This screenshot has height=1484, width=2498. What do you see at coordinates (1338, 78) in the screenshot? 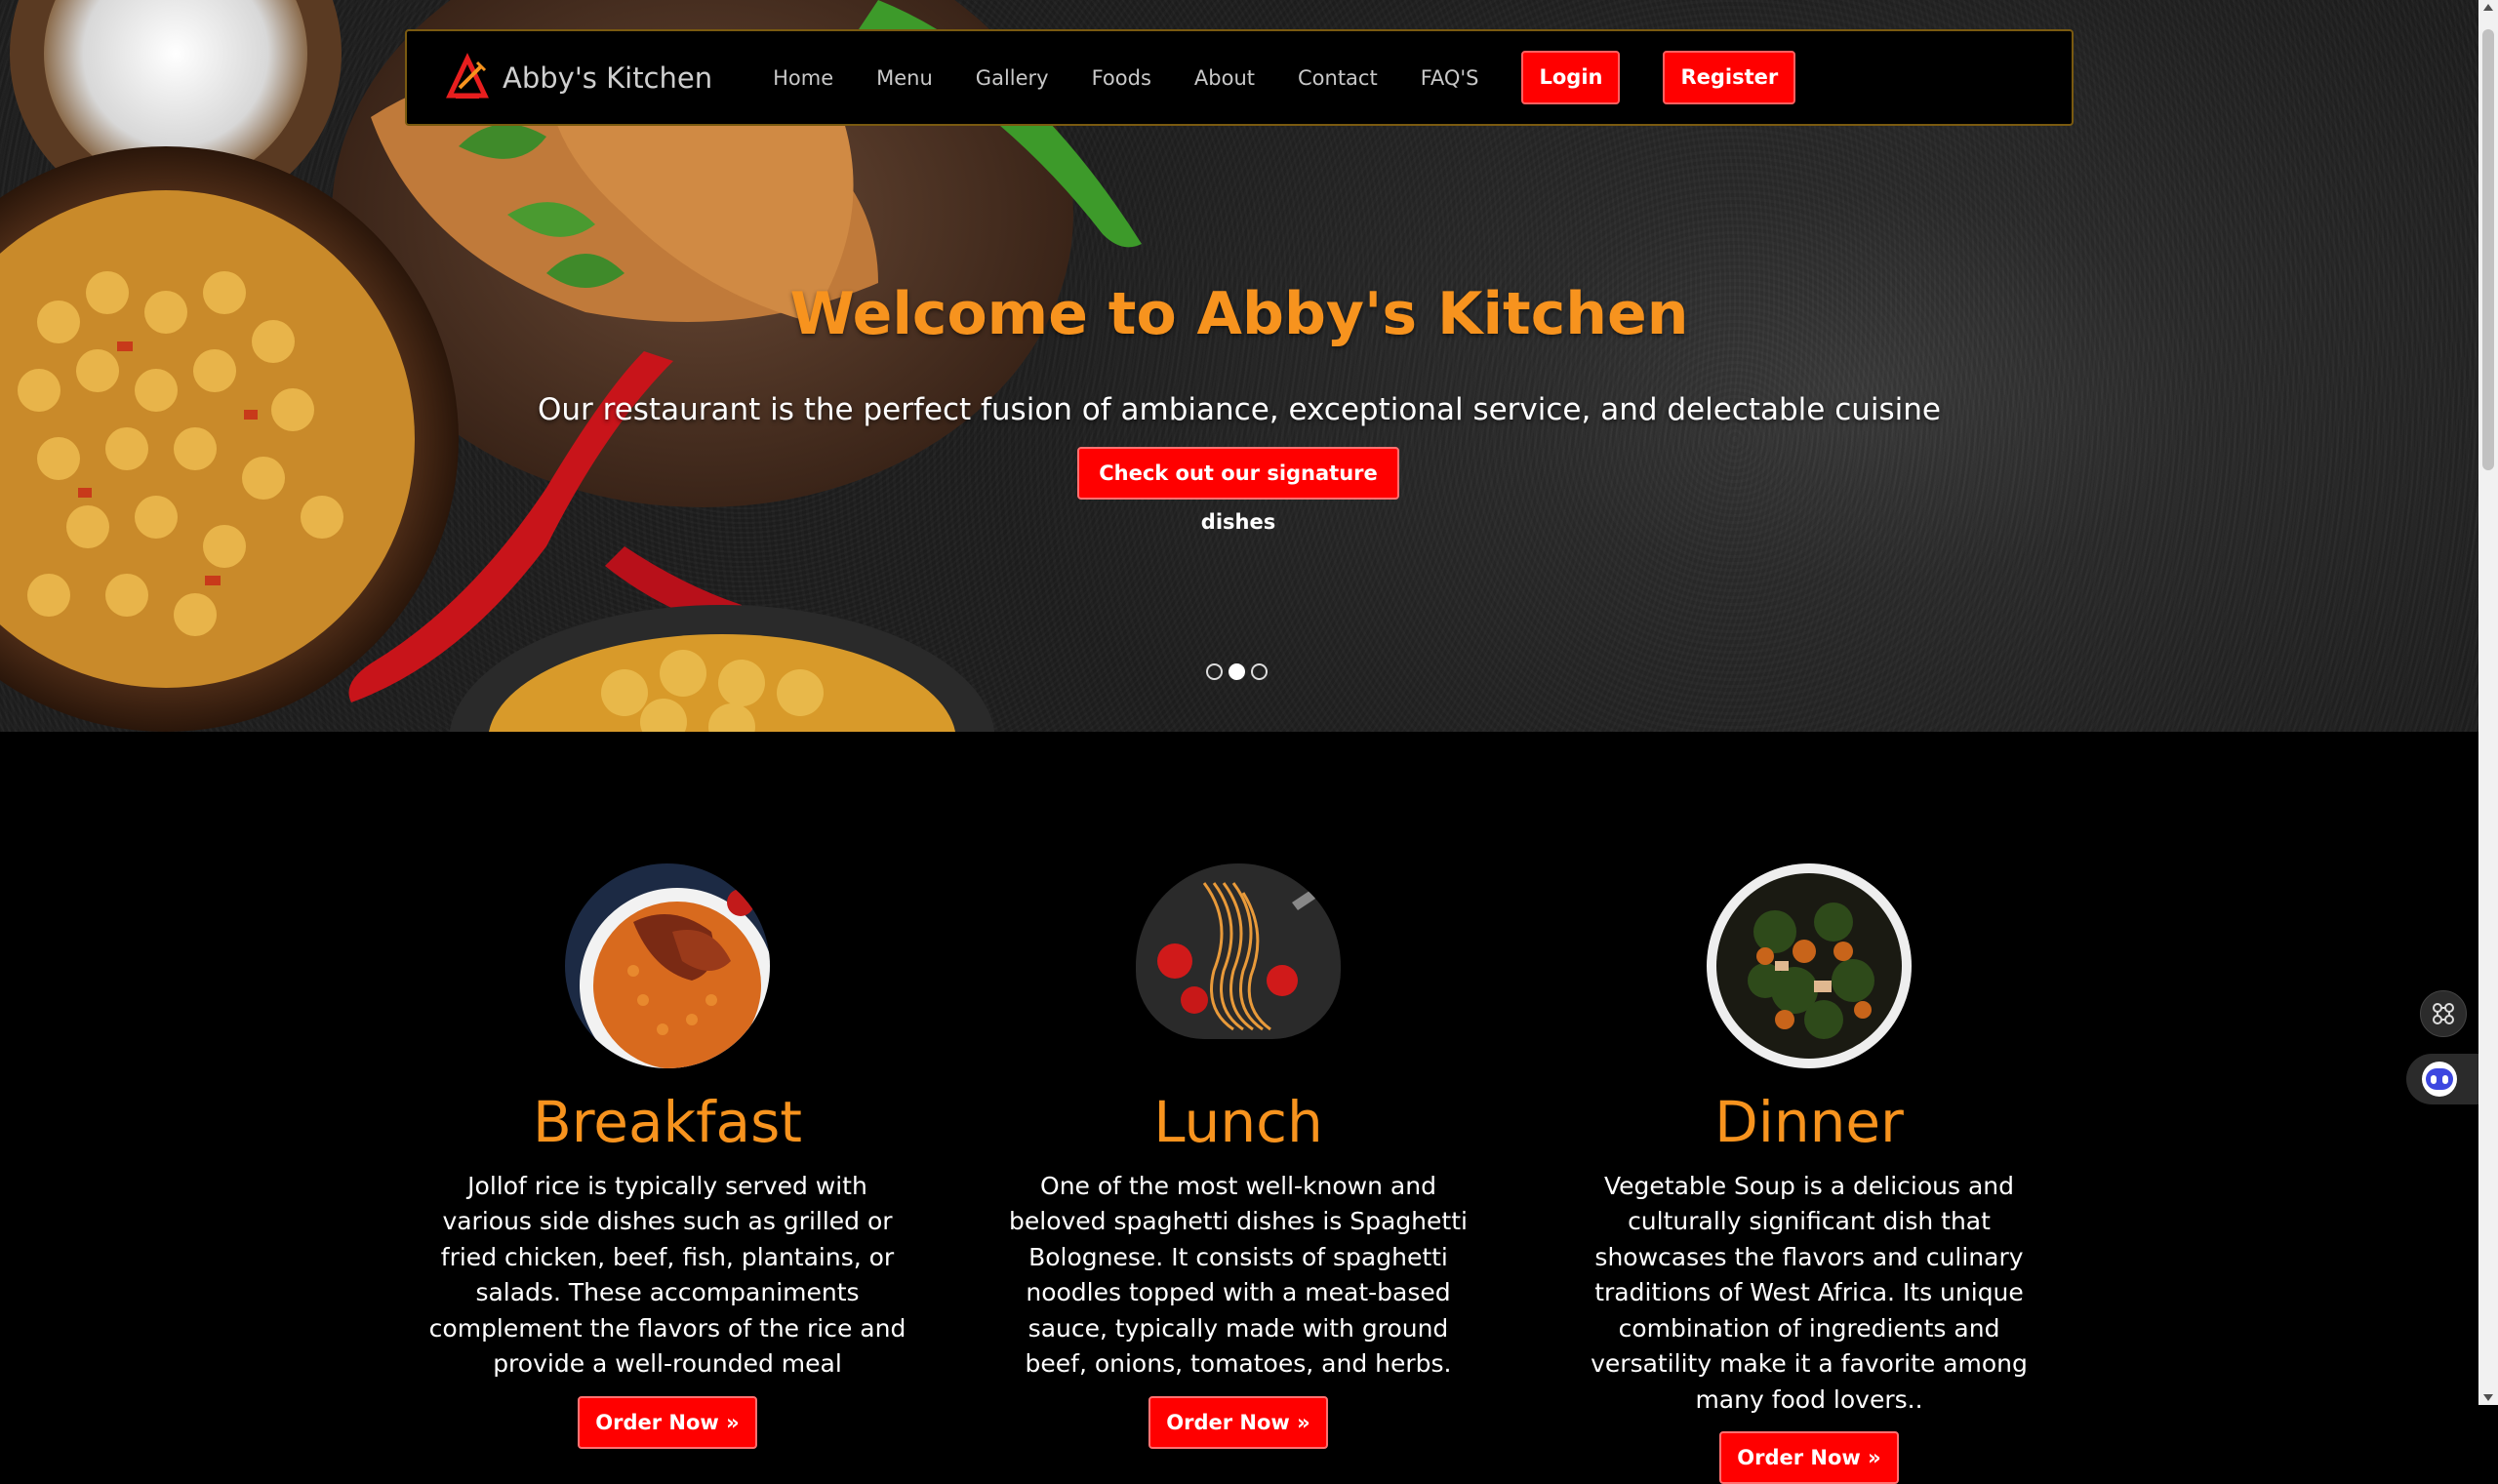
I see `nav-link-contact: Contact` at bounding box center [1338, 78].